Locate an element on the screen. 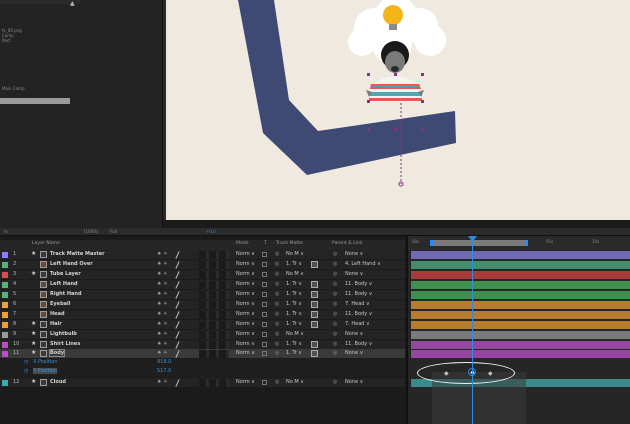 This screenshot has width=630, height=424. col-layer-name: Layer Name is located at coordinates (46, 243).